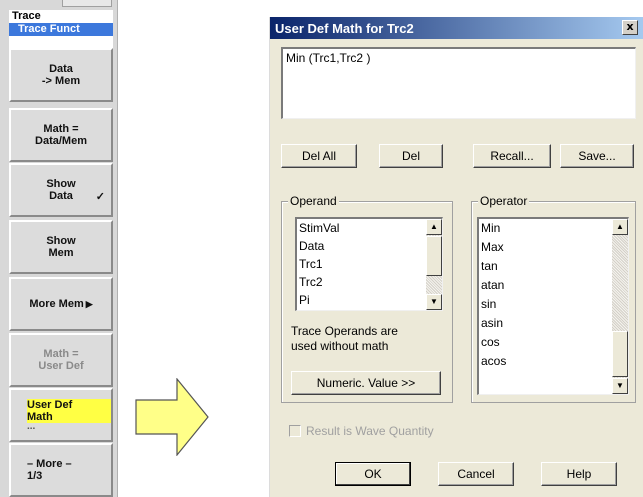  I want to click on operand-scrollbar: ▲ ▼, so click(434, 264).